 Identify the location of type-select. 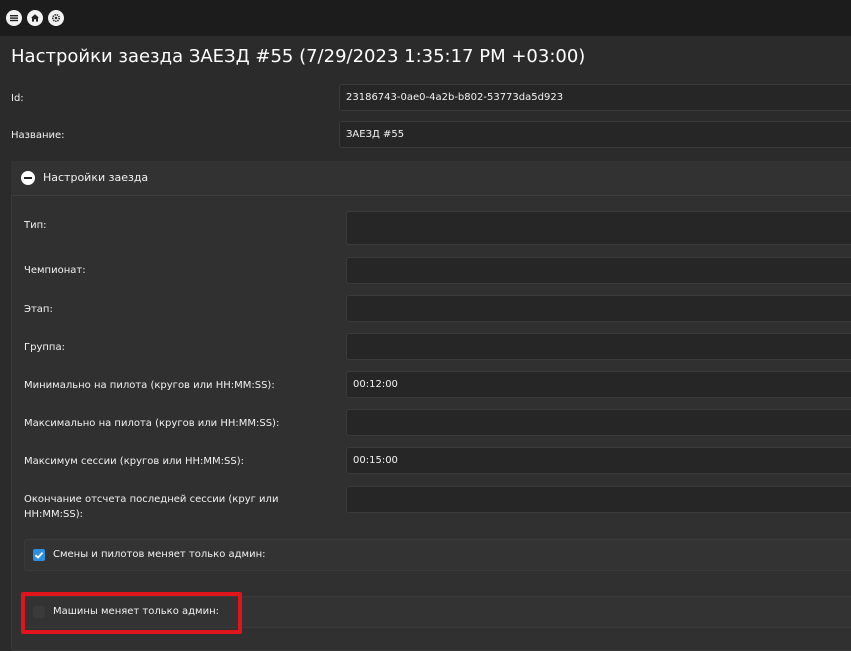
(598, 228).